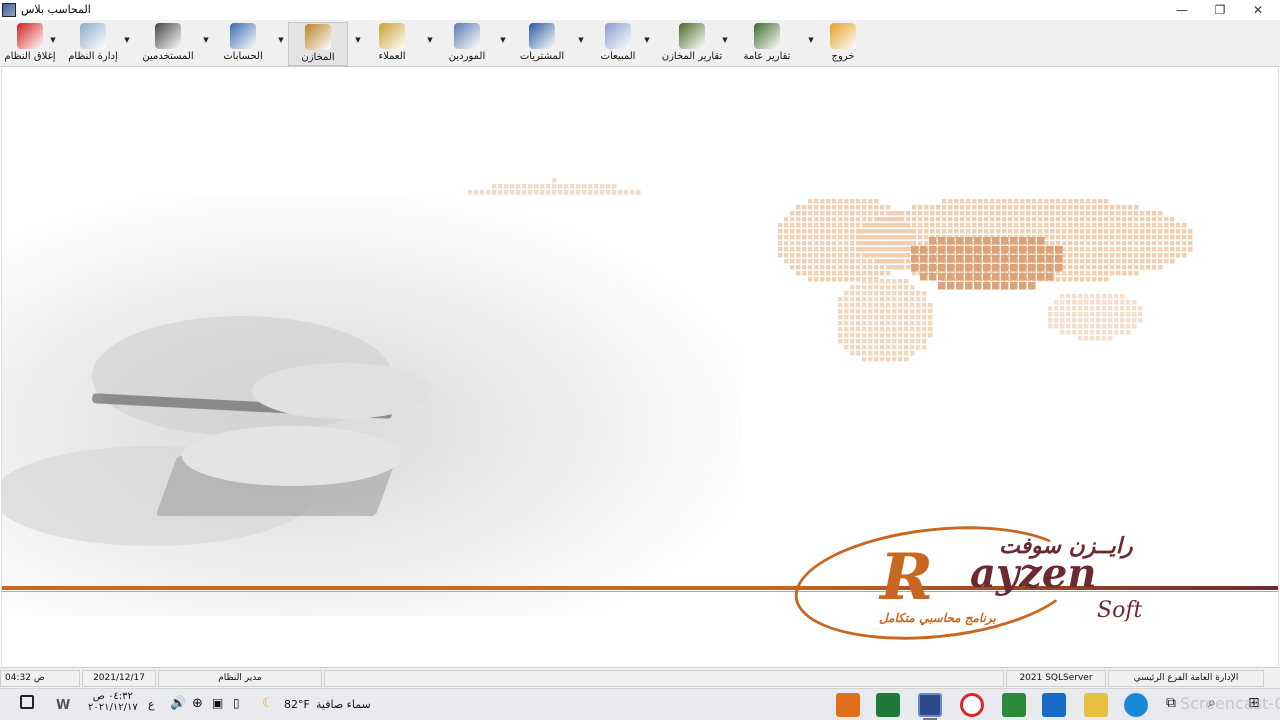  What do you see at coordinates (178, 703) in the screenshot?
I see `volume-icon: 🔊` at bounding box center [178, 703].